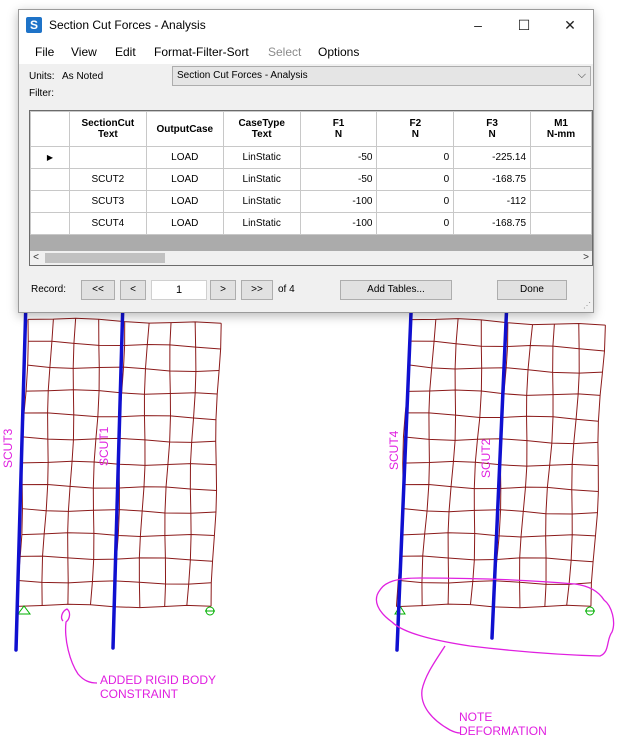  I want to click on menu-format-filter-sort: Format-Filter-Sort, so click(201, 52).